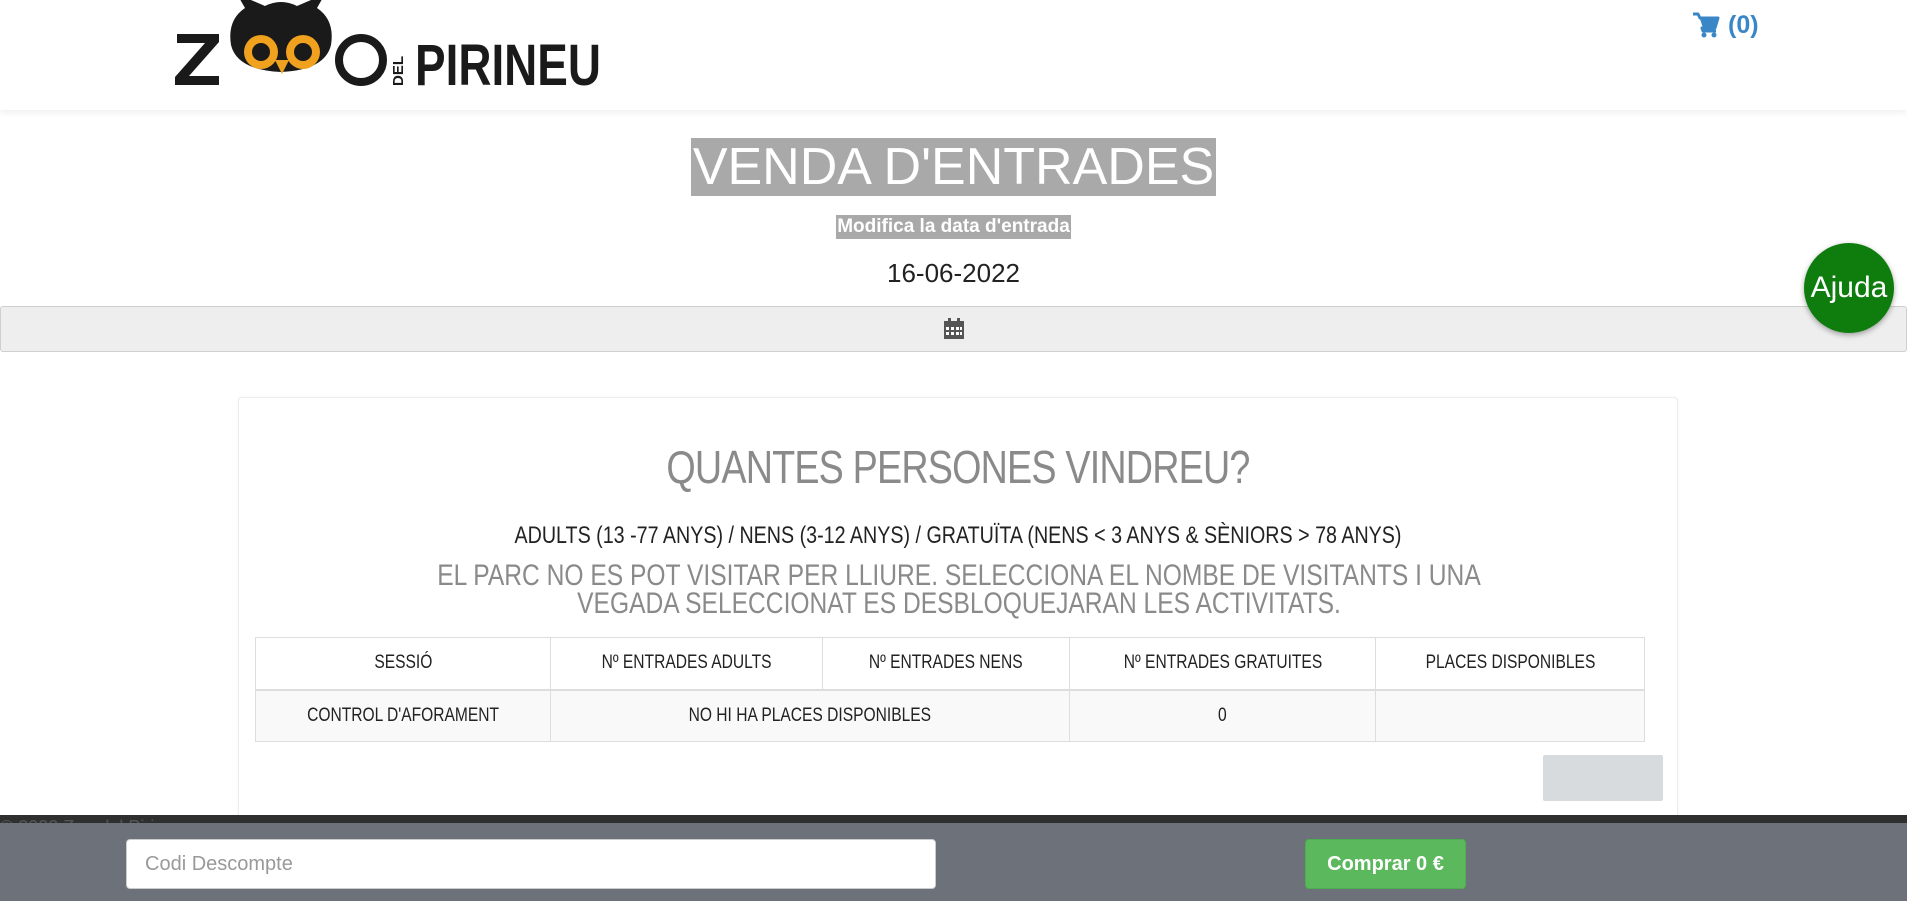 The image size is (1907, 901). I want to click on cart-count: (0), so click(1743, 24).